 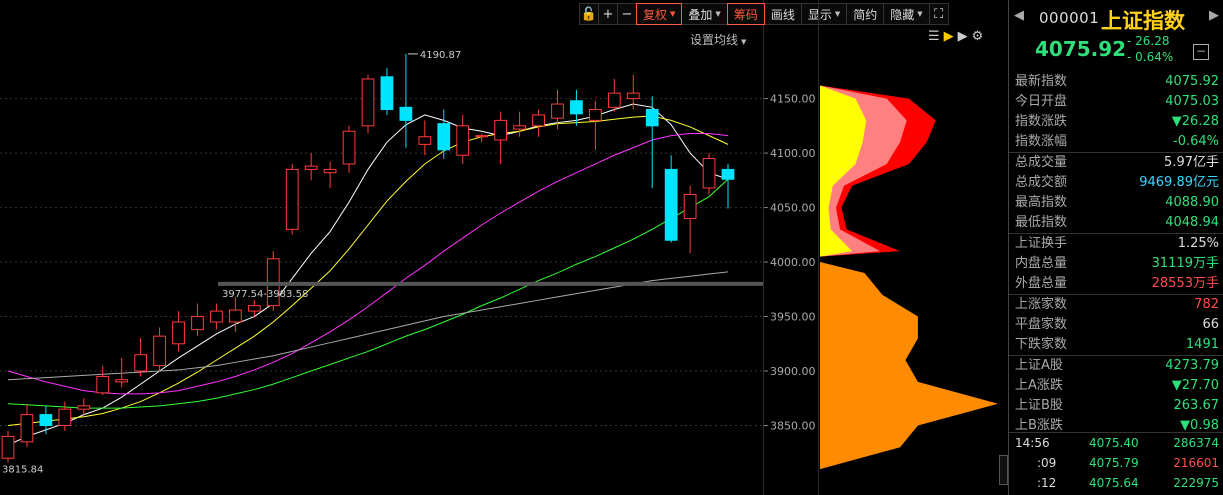 What do you see at coordinates (1116, 203) in the screenshot?
I see `quote-row: 最高指数 4088.90` at bounding box center [1116, 203].